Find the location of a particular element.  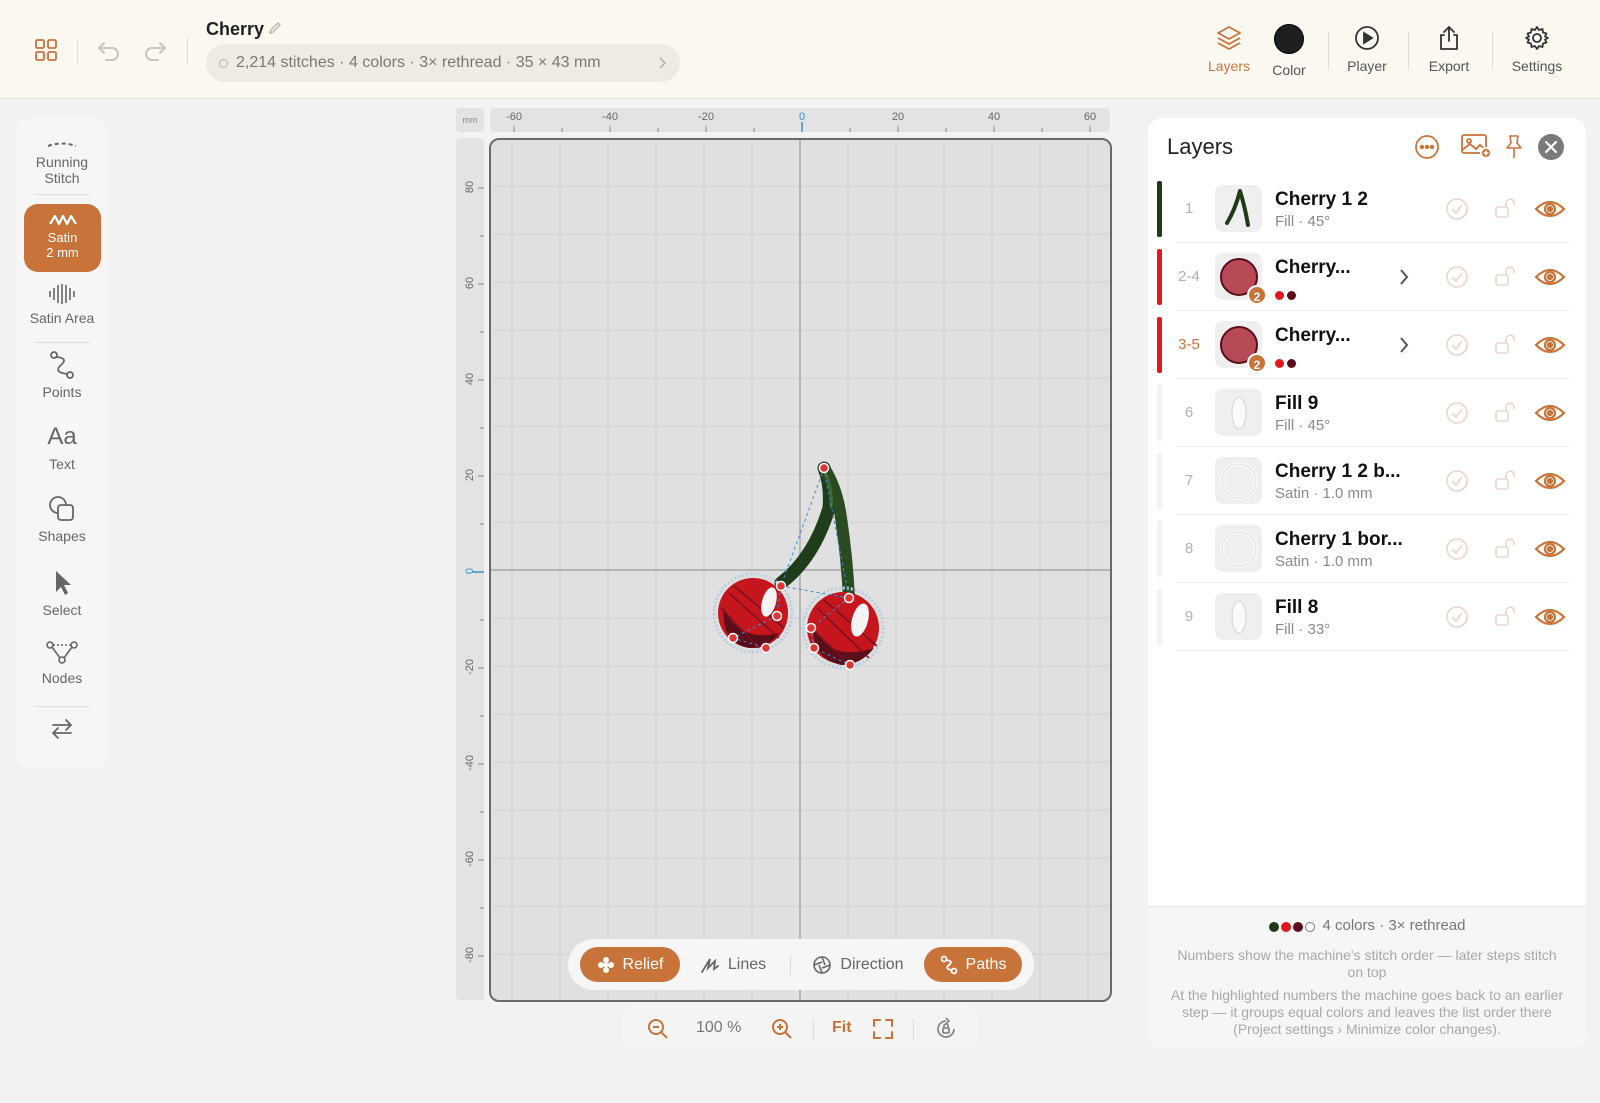

fit-button: Fit is located at coordinates (842, 1028).